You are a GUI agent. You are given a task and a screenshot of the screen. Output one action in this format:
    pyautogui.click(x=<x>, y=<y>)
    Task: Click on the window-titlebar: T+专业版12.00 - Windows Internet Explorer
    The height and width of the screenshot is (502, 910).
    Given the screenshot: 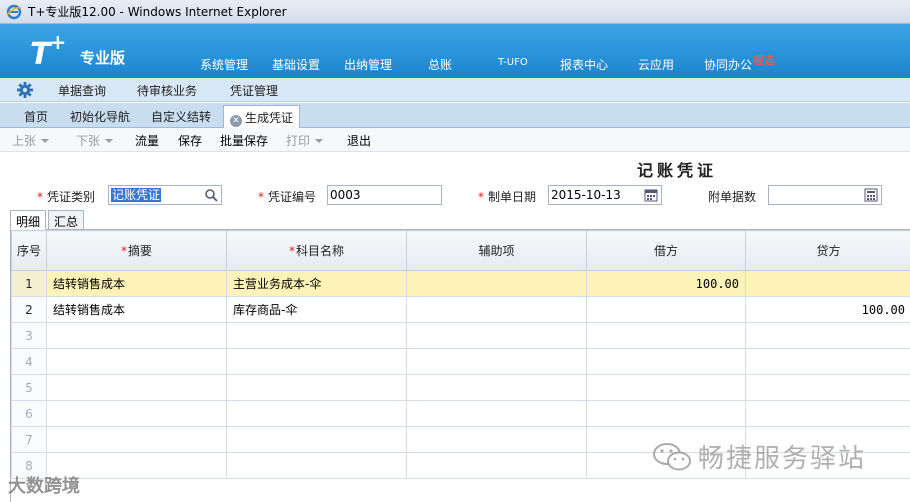 What is the action you would take?
    pyautogui.click(x=455, y=12)
    